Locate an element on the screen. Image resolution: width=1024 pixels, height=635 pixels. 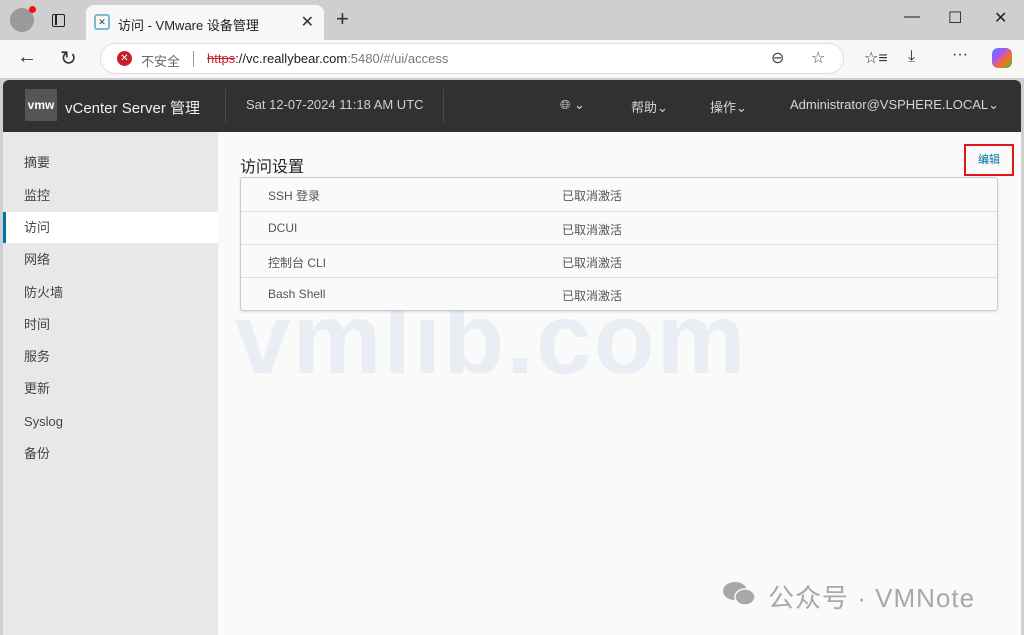
help-menu: 帮助⌄ is located at coordinates (649, 106).